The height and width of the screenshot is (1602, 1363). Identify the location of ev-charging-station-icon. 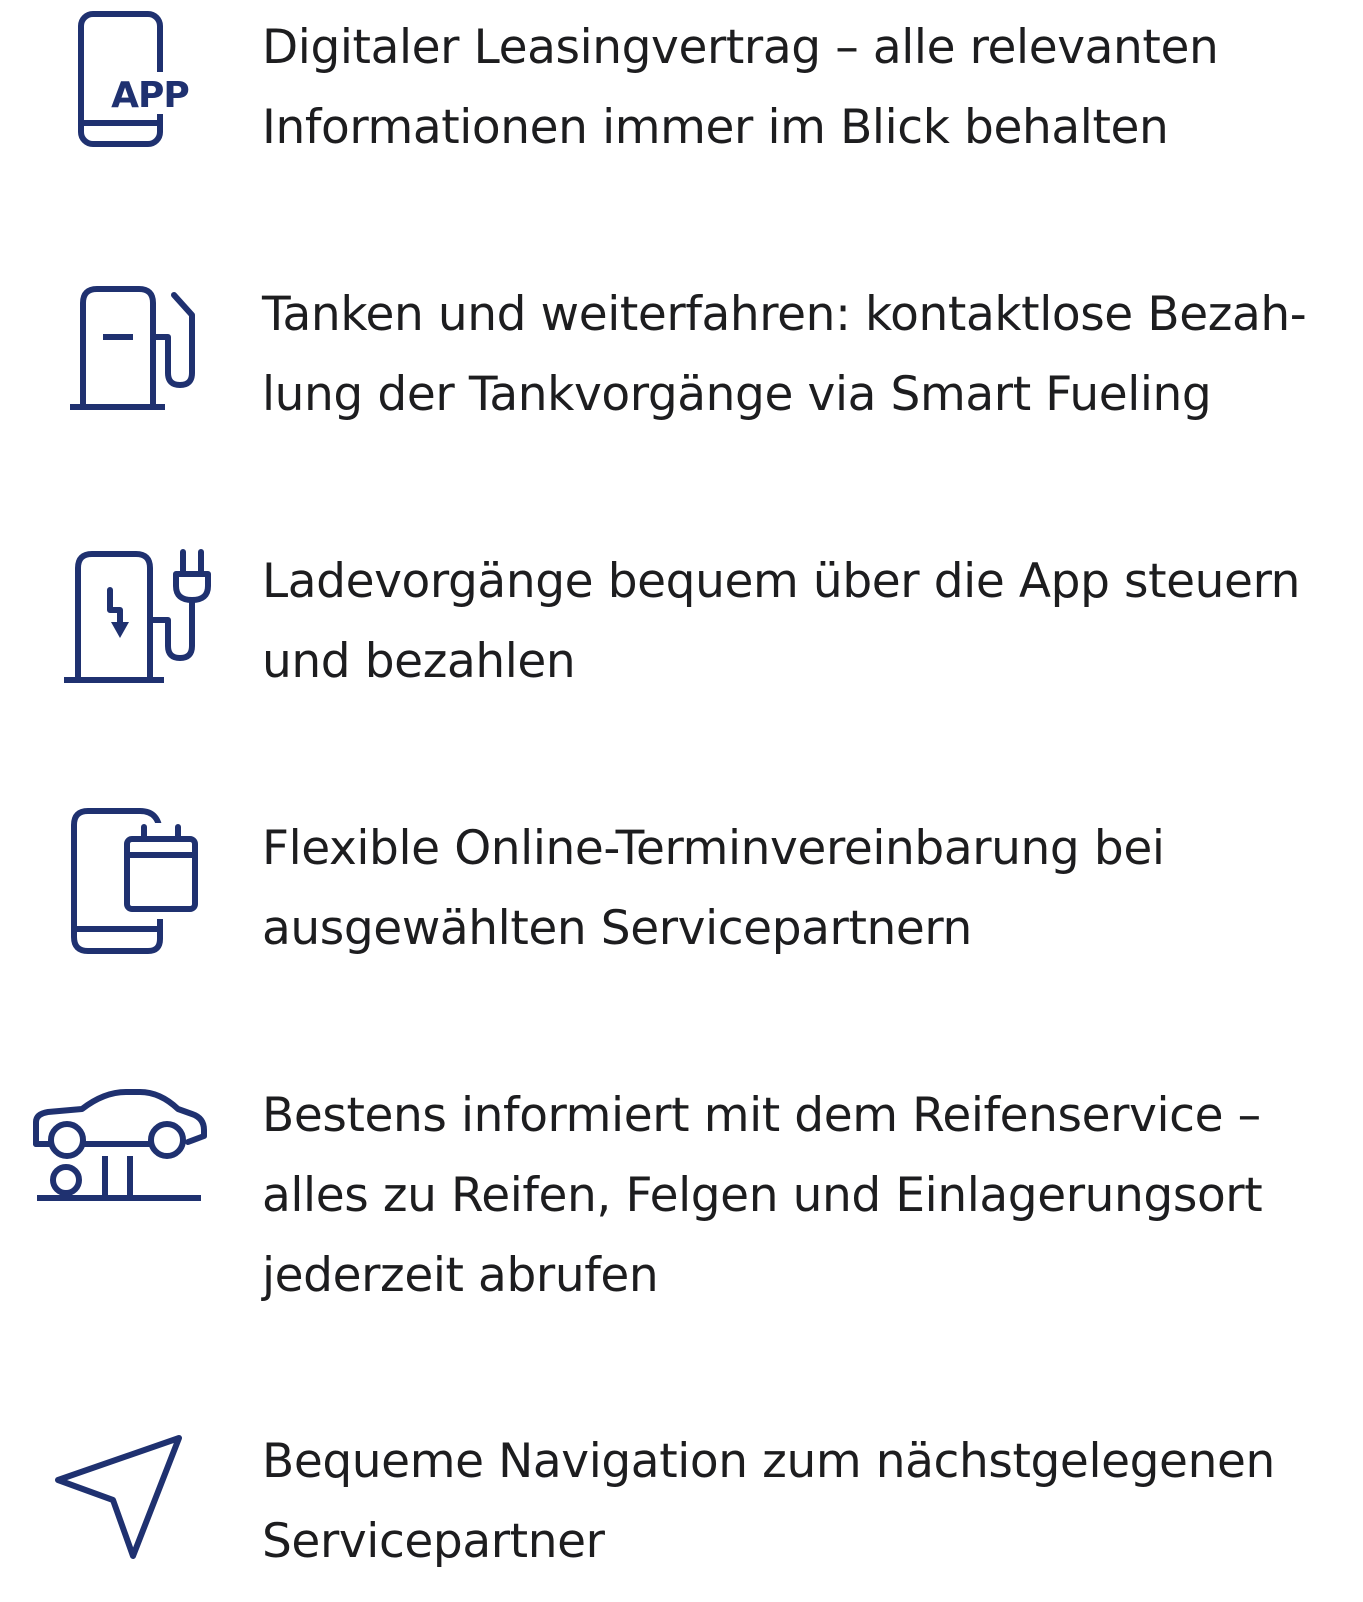
(120, 632).